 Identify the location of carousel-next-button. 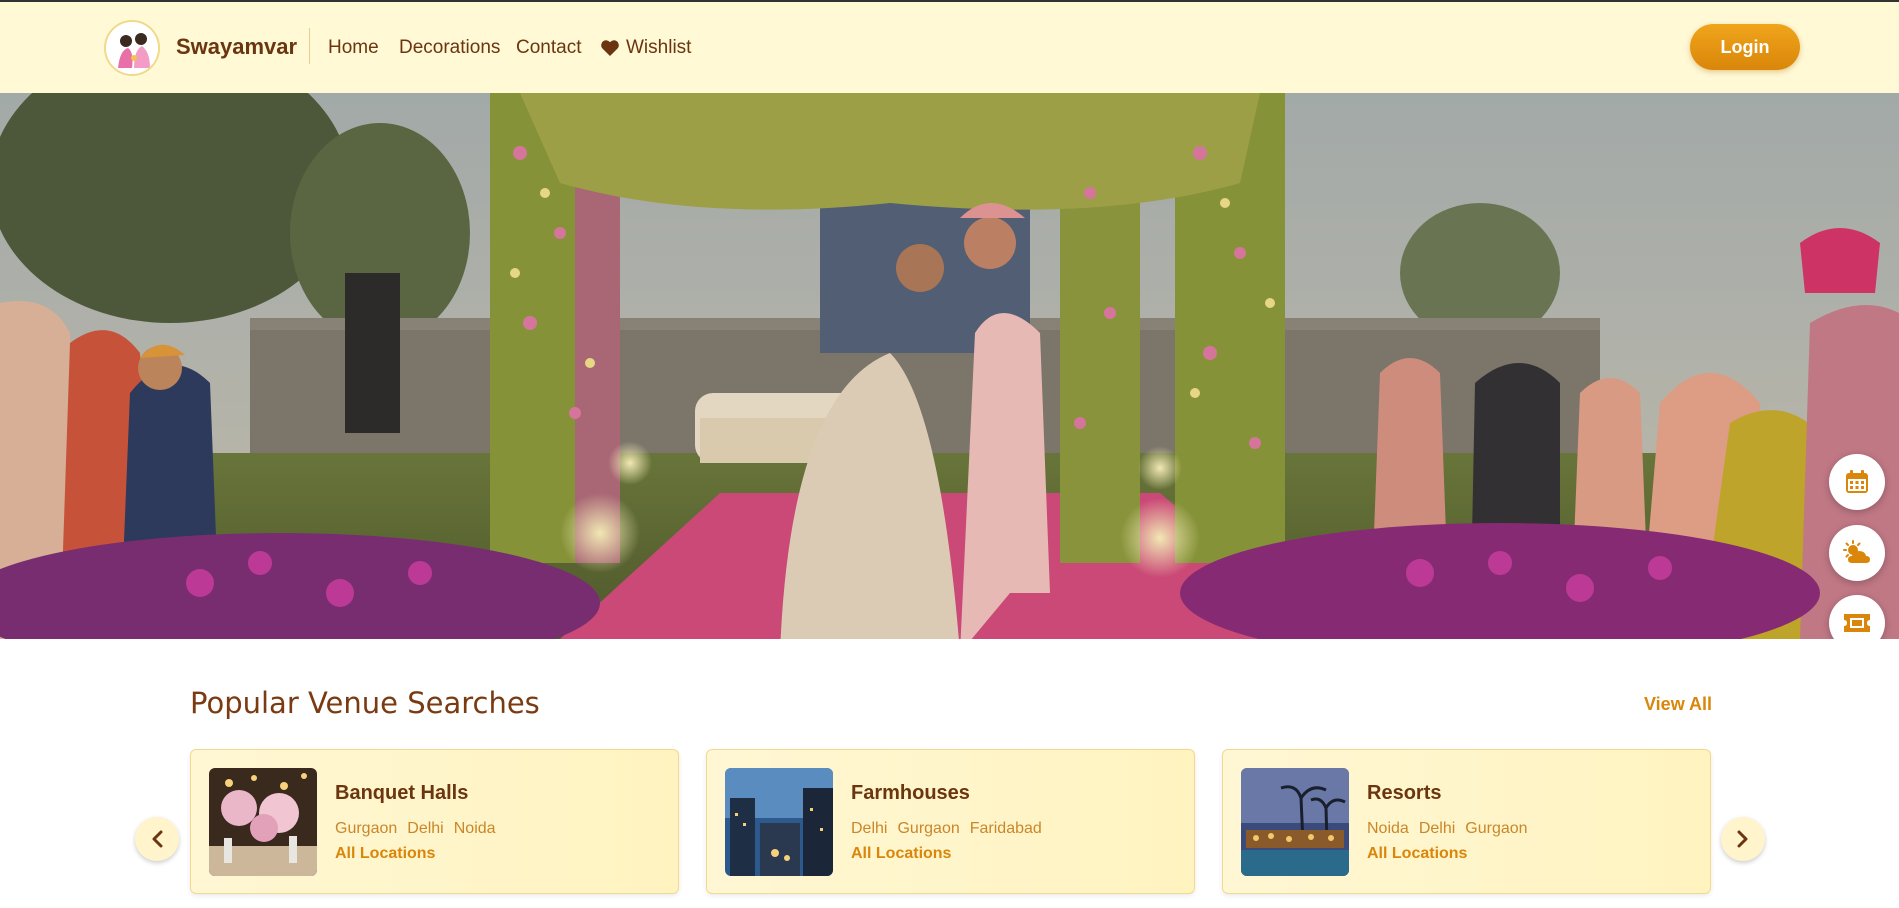
(1743, 839).